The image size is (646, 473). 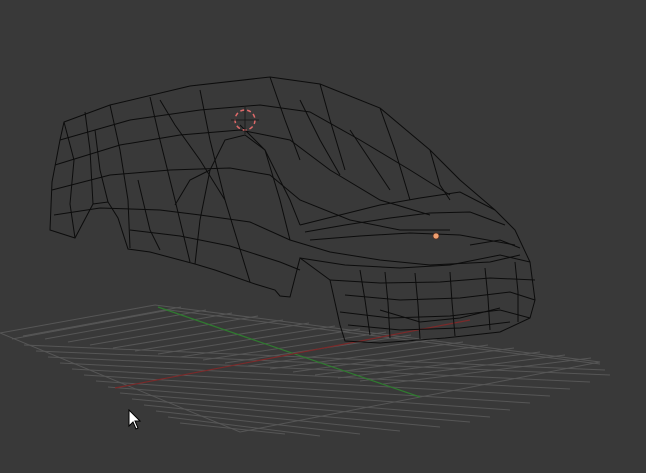 What do you see at coordinates (245, 120) in the screenshot?
I see `3d-cursor-icon` at bounding box center [245, 120].